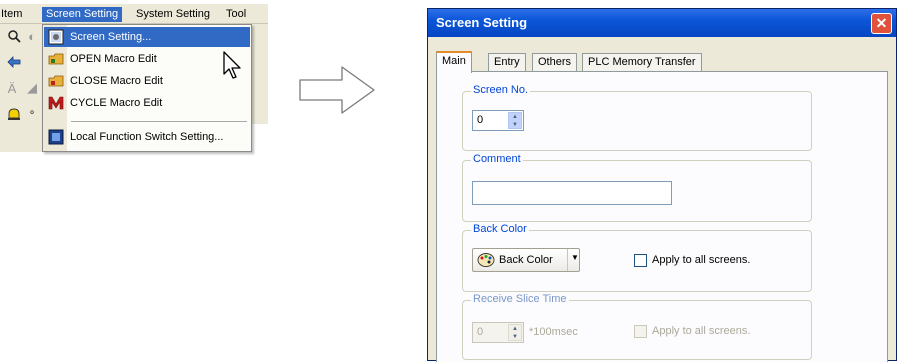 This screenshot has width=898, height=362. I want to click on back-color-button-label: Back Color, so click(526, 260).